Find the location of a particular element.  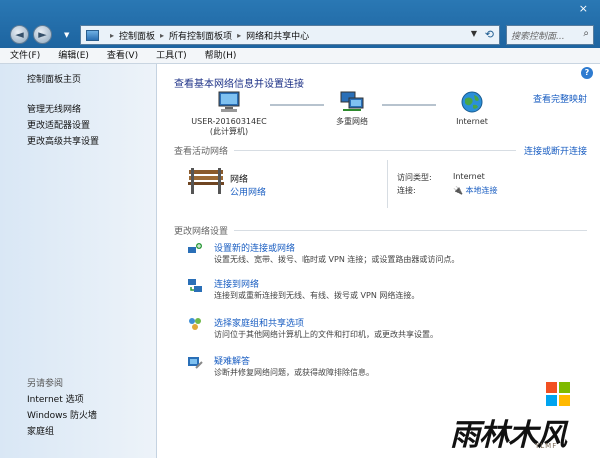

new-connection-icon is located at coordinates (195, 248).